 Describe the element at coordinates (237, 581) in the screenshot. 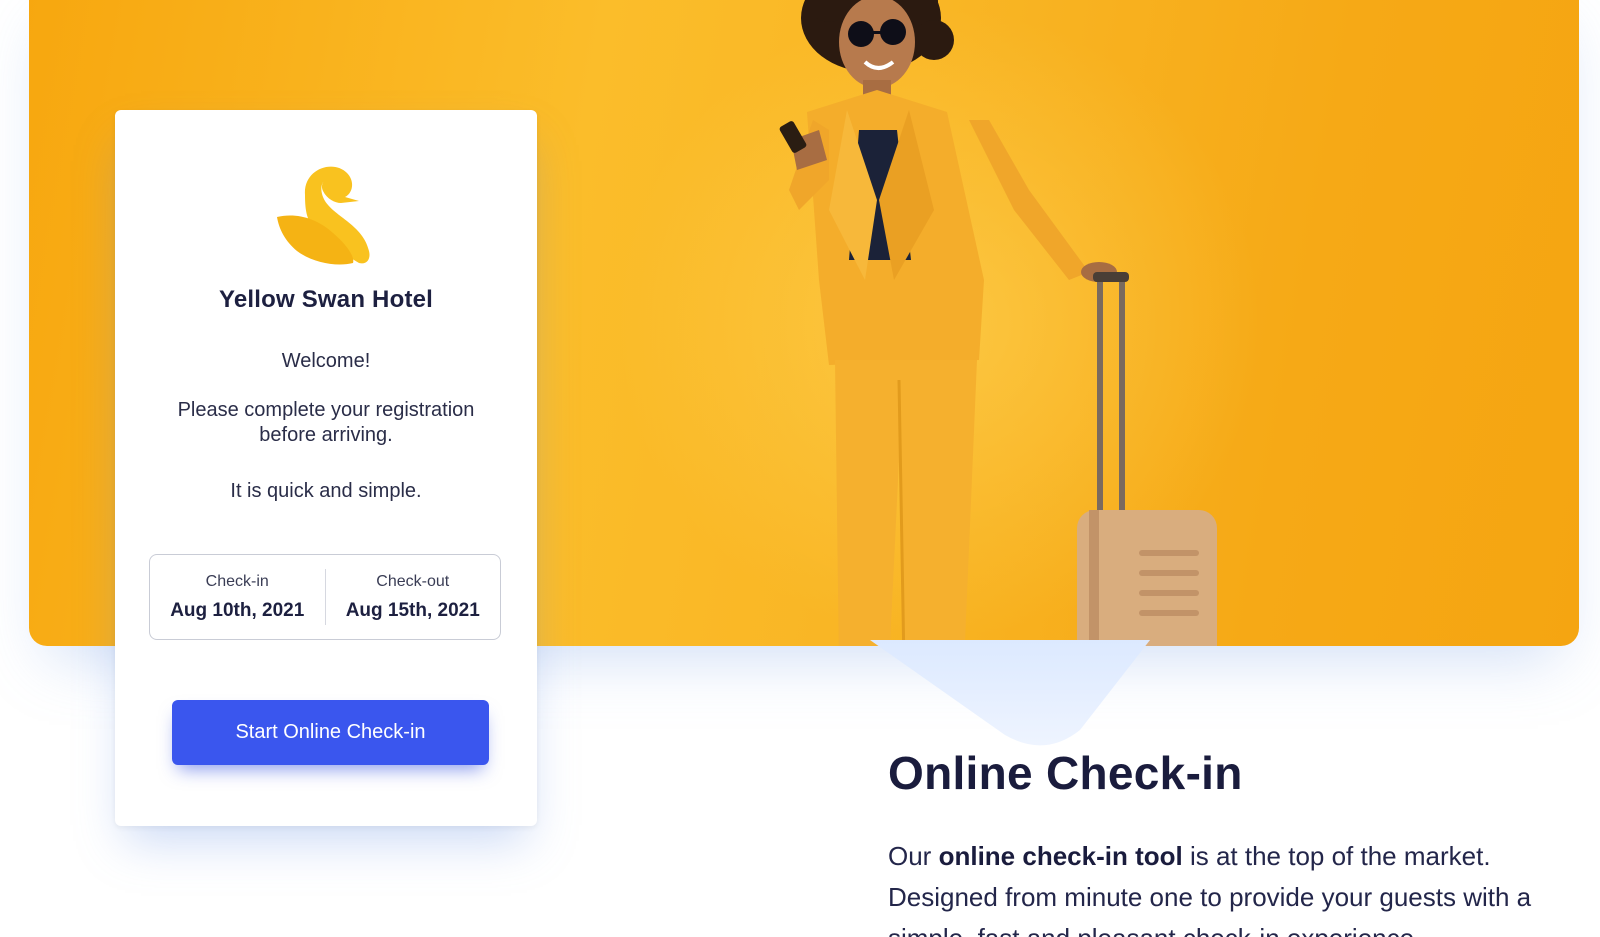

I see `checkin-label: Check-in` at that location.